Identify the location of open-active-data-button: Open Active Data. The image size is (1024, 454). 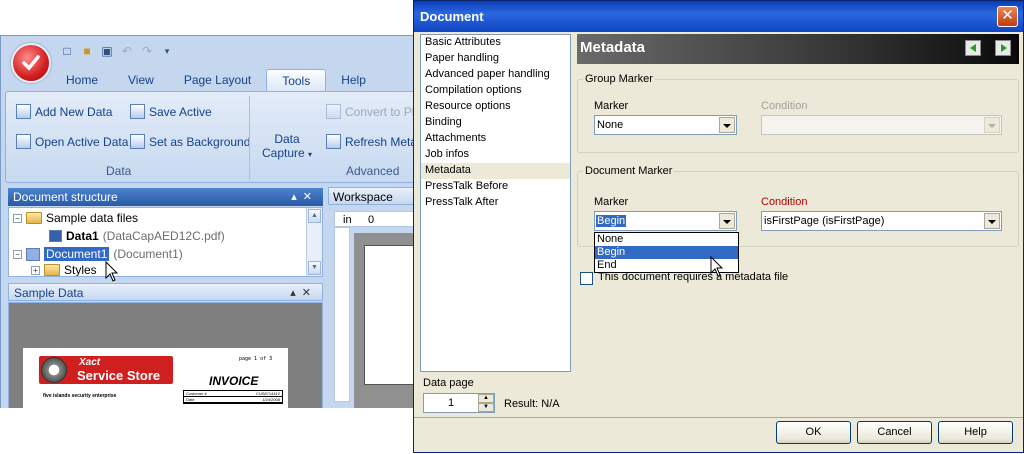
(72, 141).